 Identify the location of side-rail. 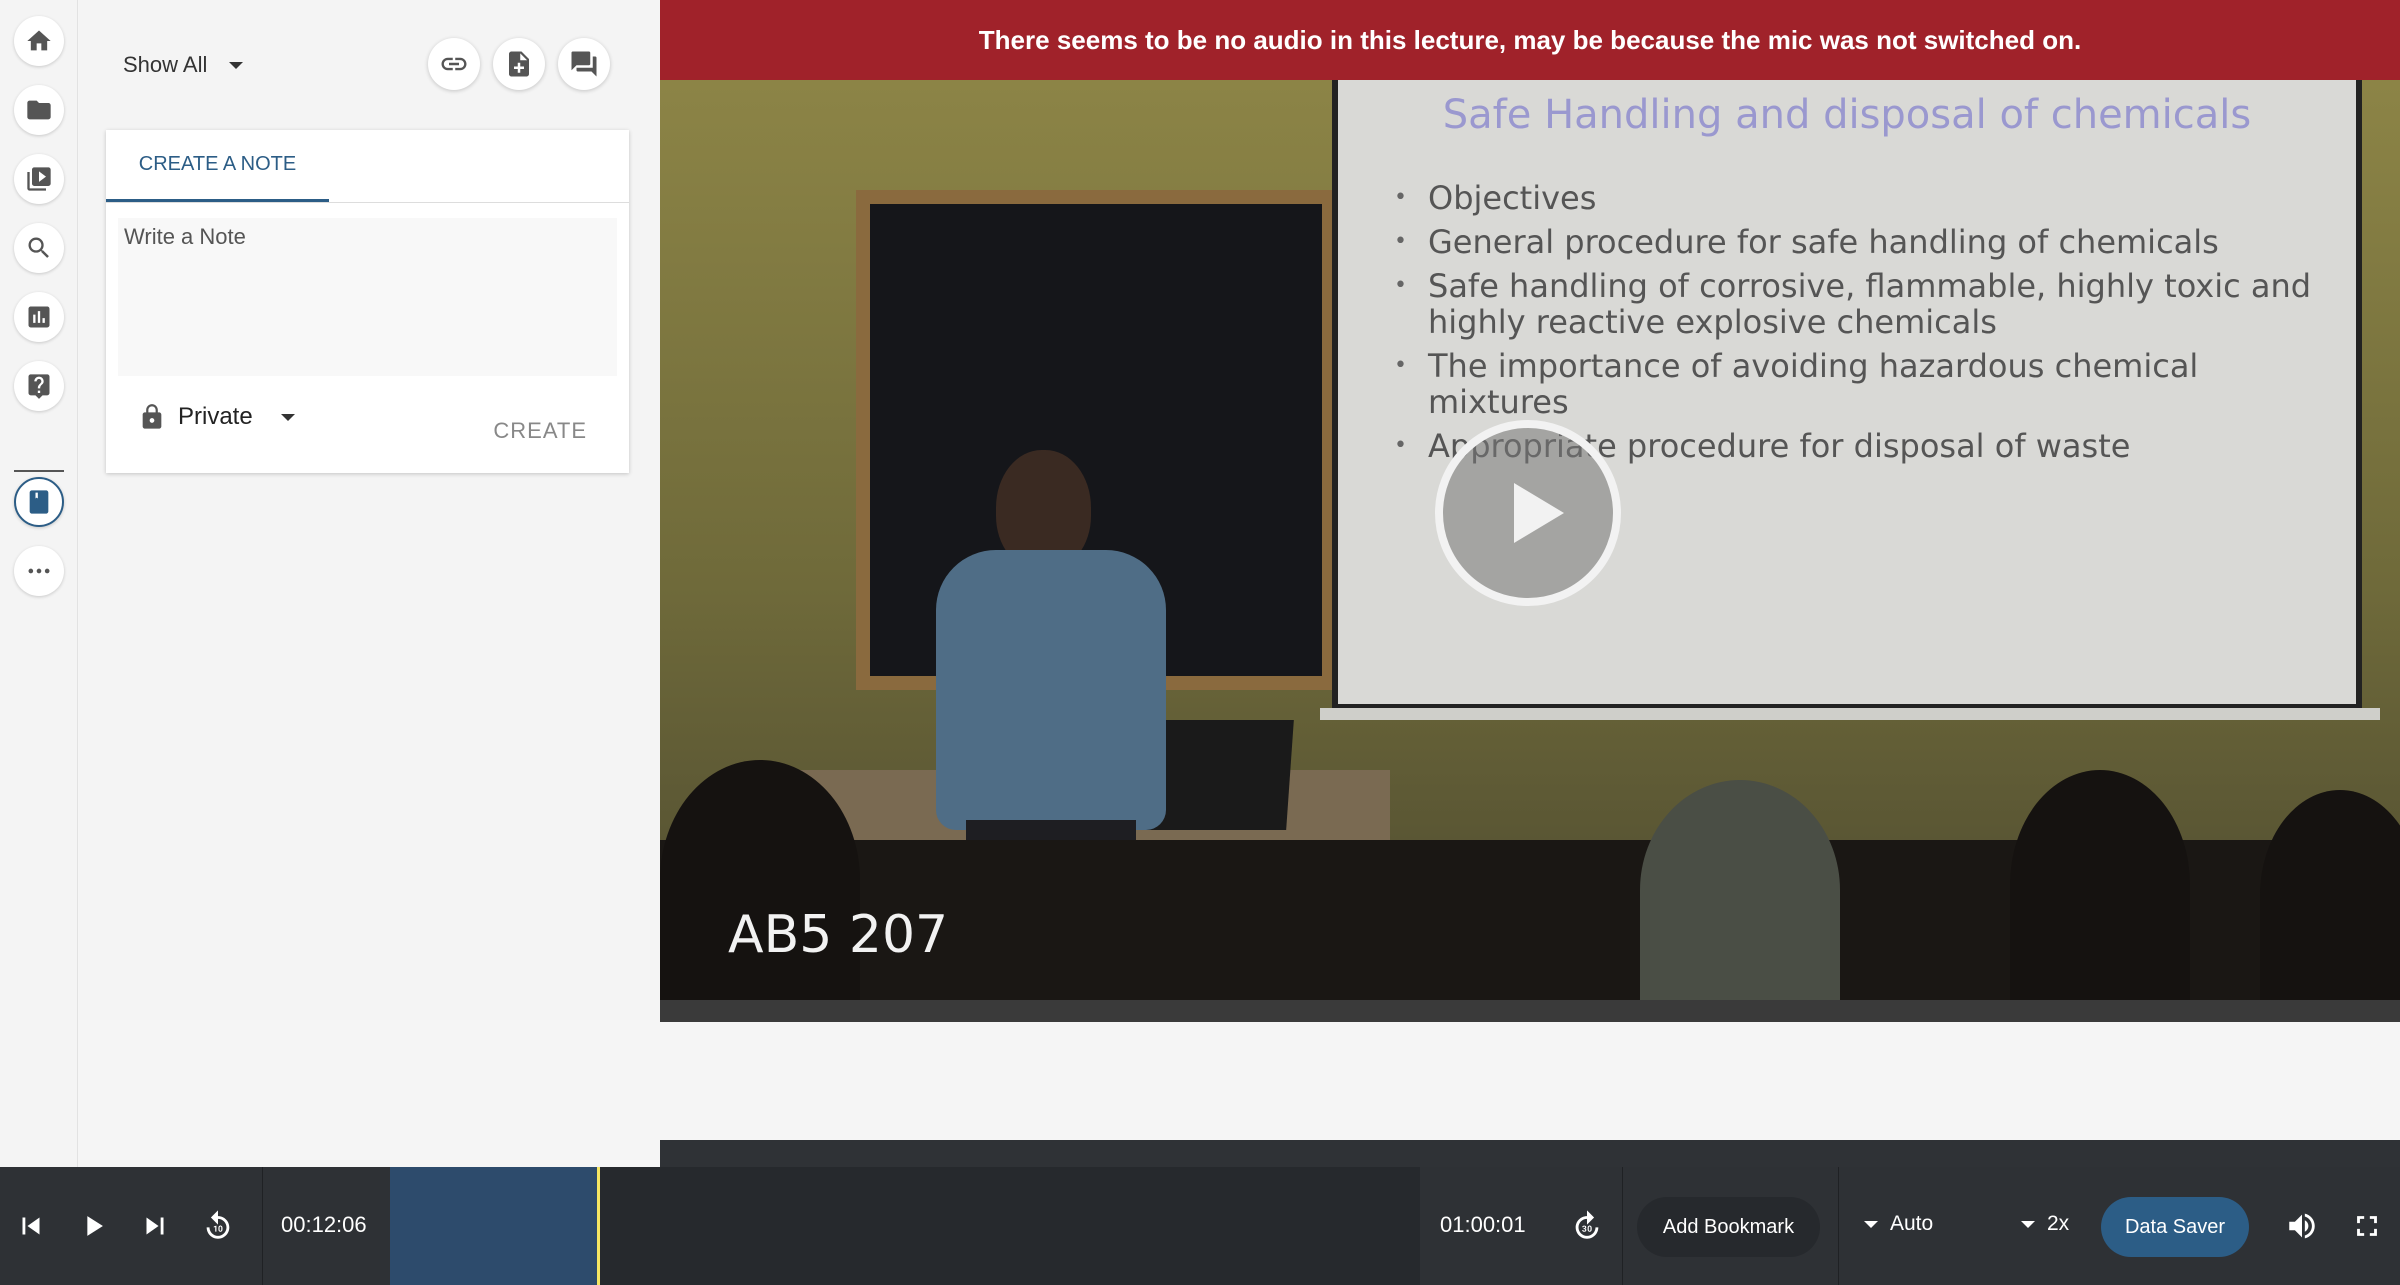
(39, 583).